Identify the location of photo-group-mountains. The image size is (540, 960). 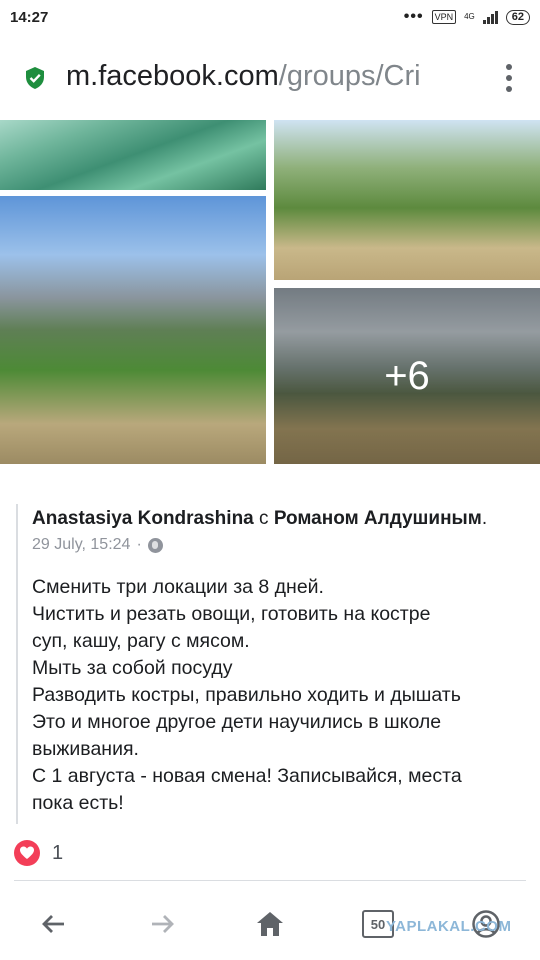
(133, 330).